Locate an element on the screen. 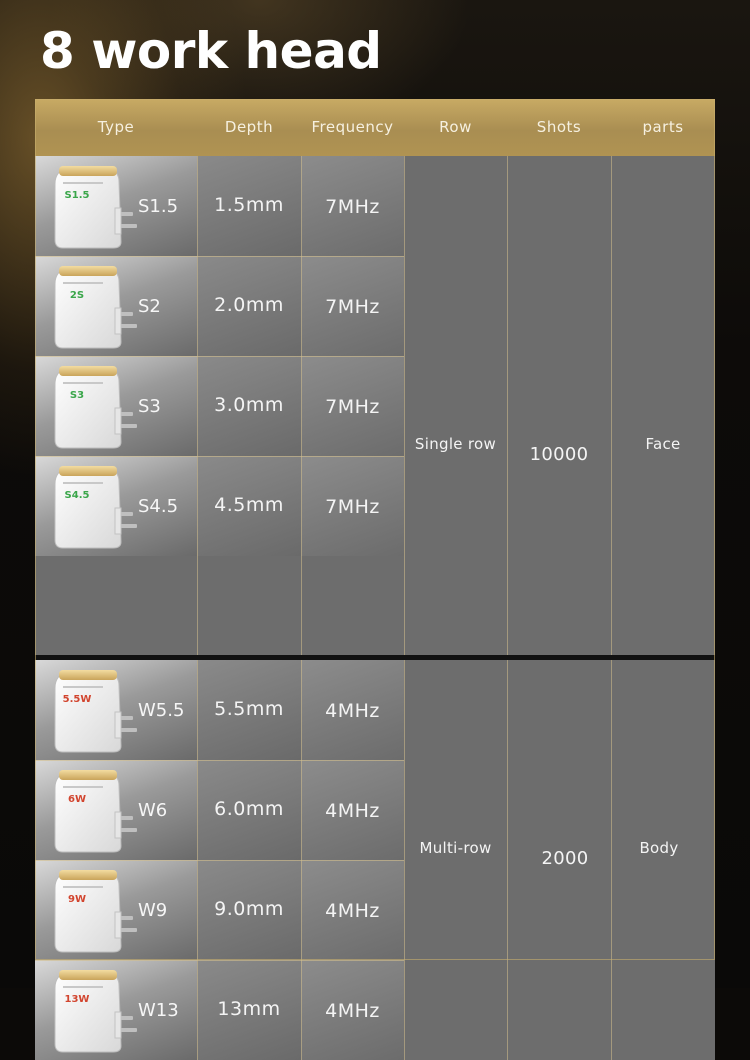 Image resolution: width=750 pixels, height=1060 pixels. type-label: S3 is located at coordinates (149, 406).